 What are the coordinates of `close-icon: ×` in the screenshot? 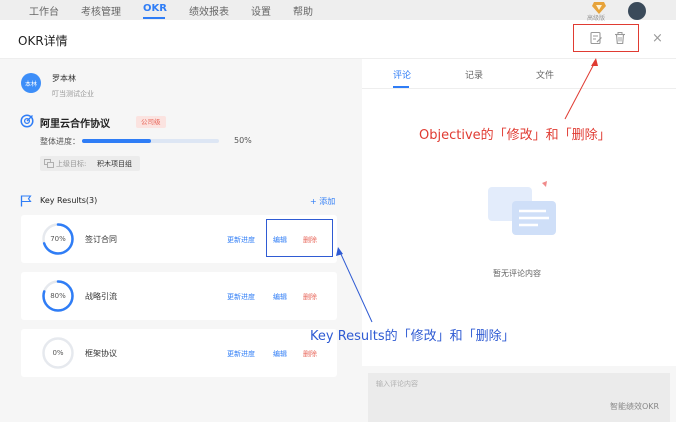 It's located at (657, 38).